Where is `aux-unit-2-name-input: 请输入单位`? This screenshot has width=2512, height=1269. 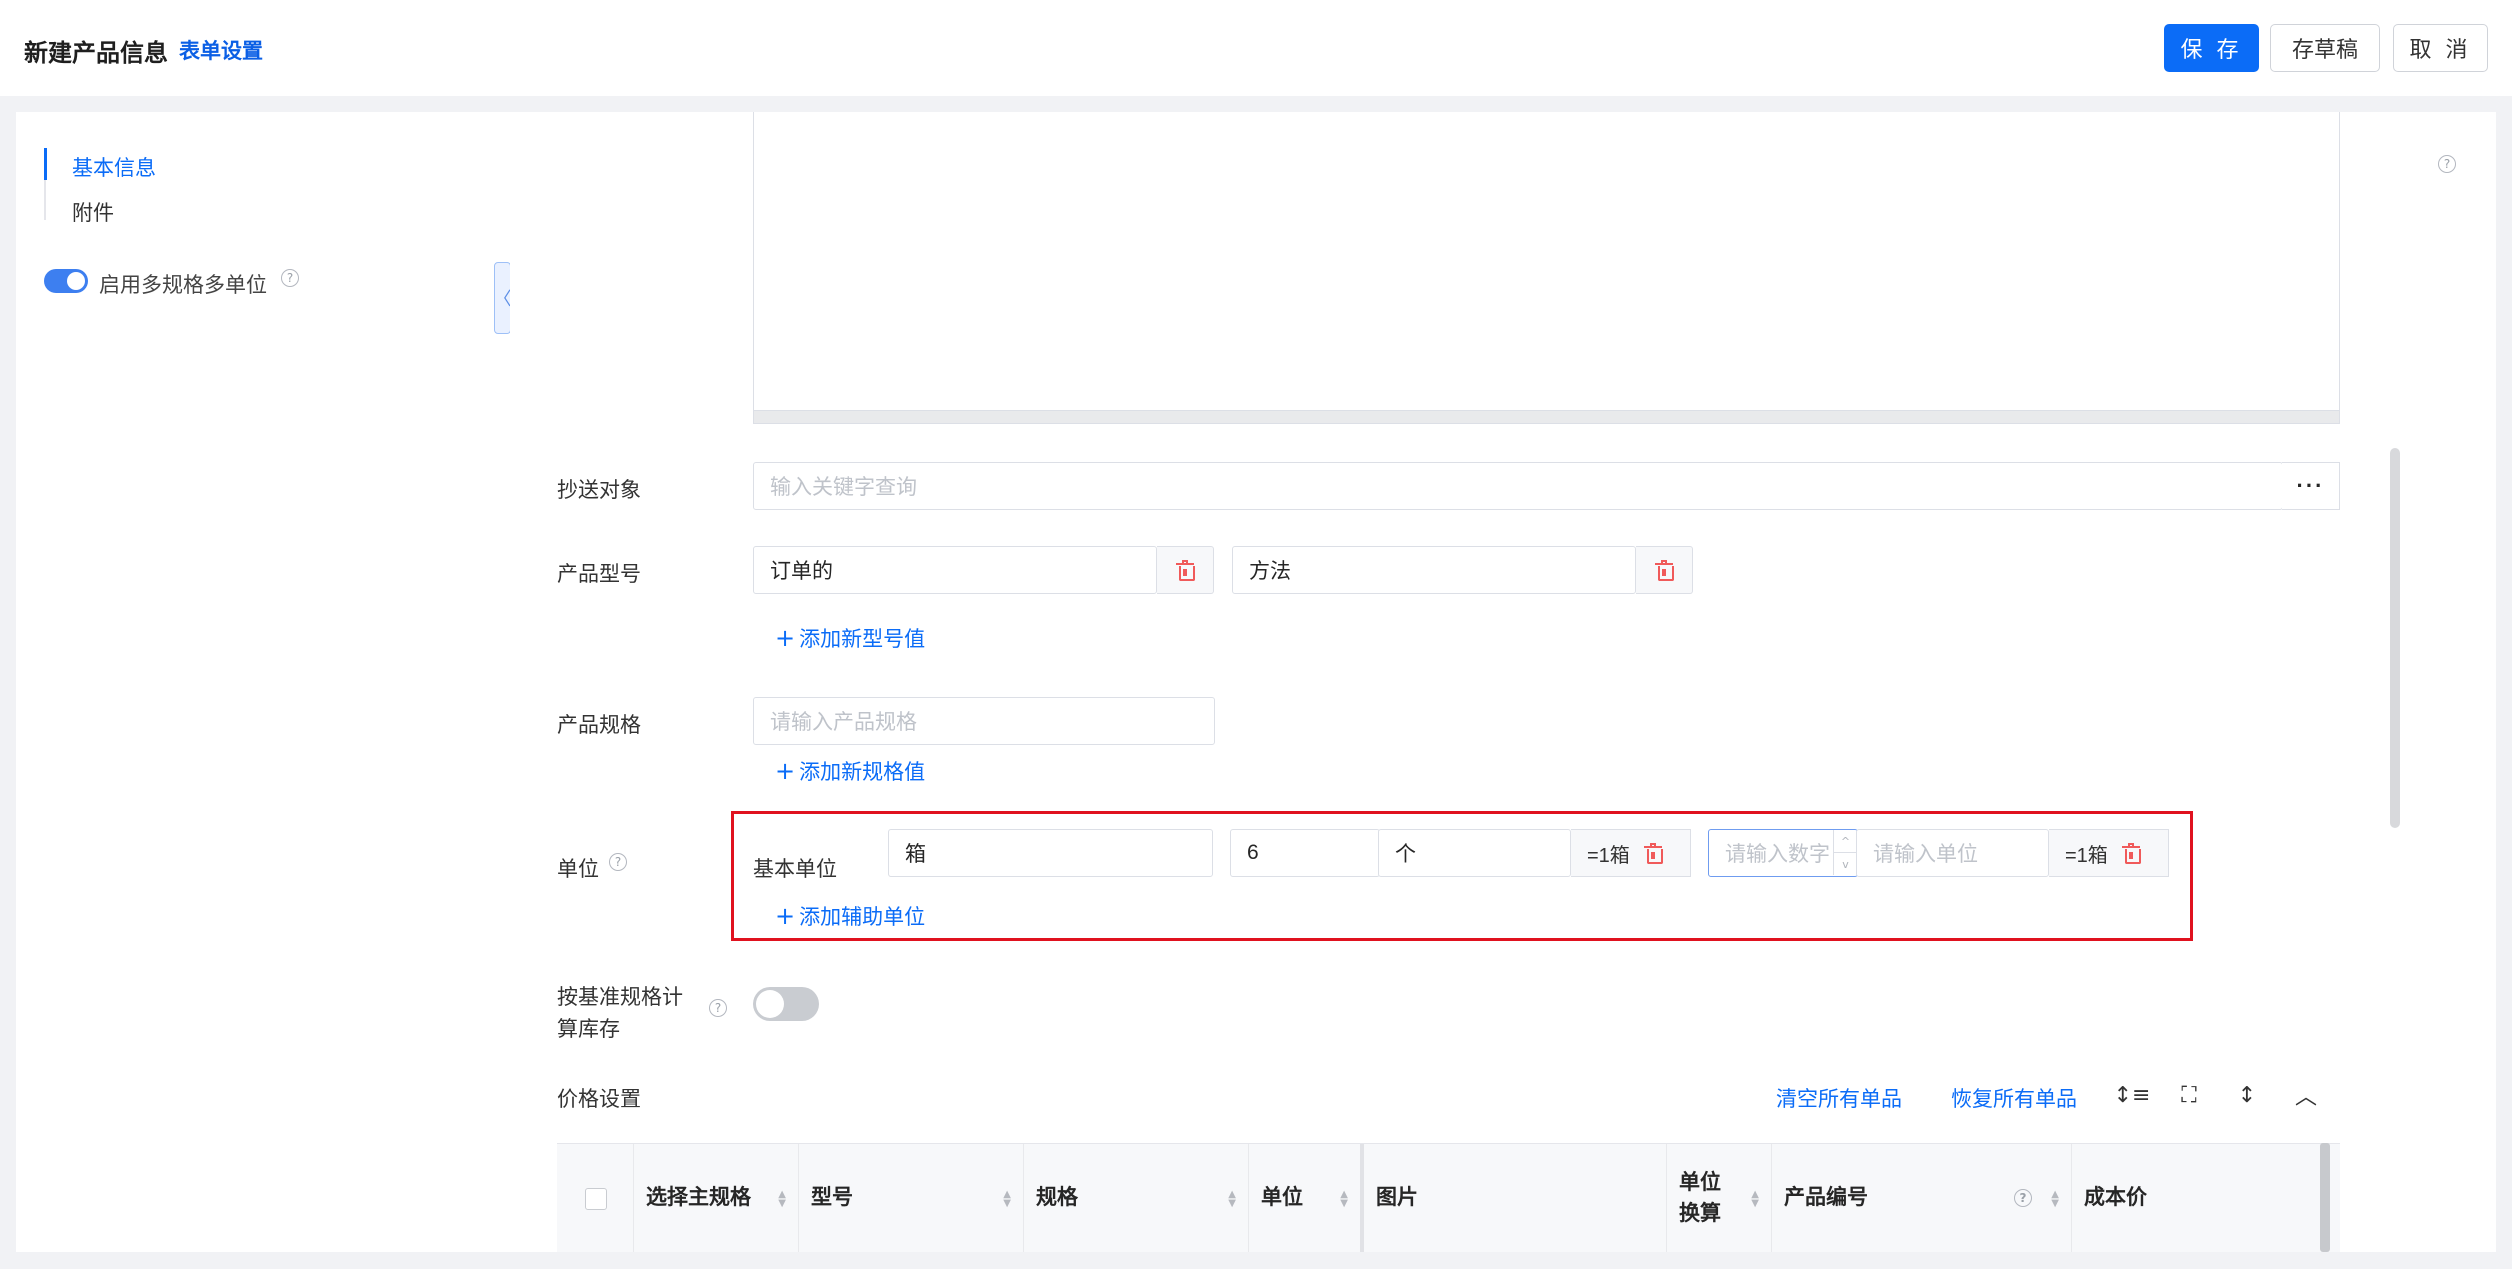
aux-unit-2-name-input: 请输入单位 is located at coordinates (1952, 853).